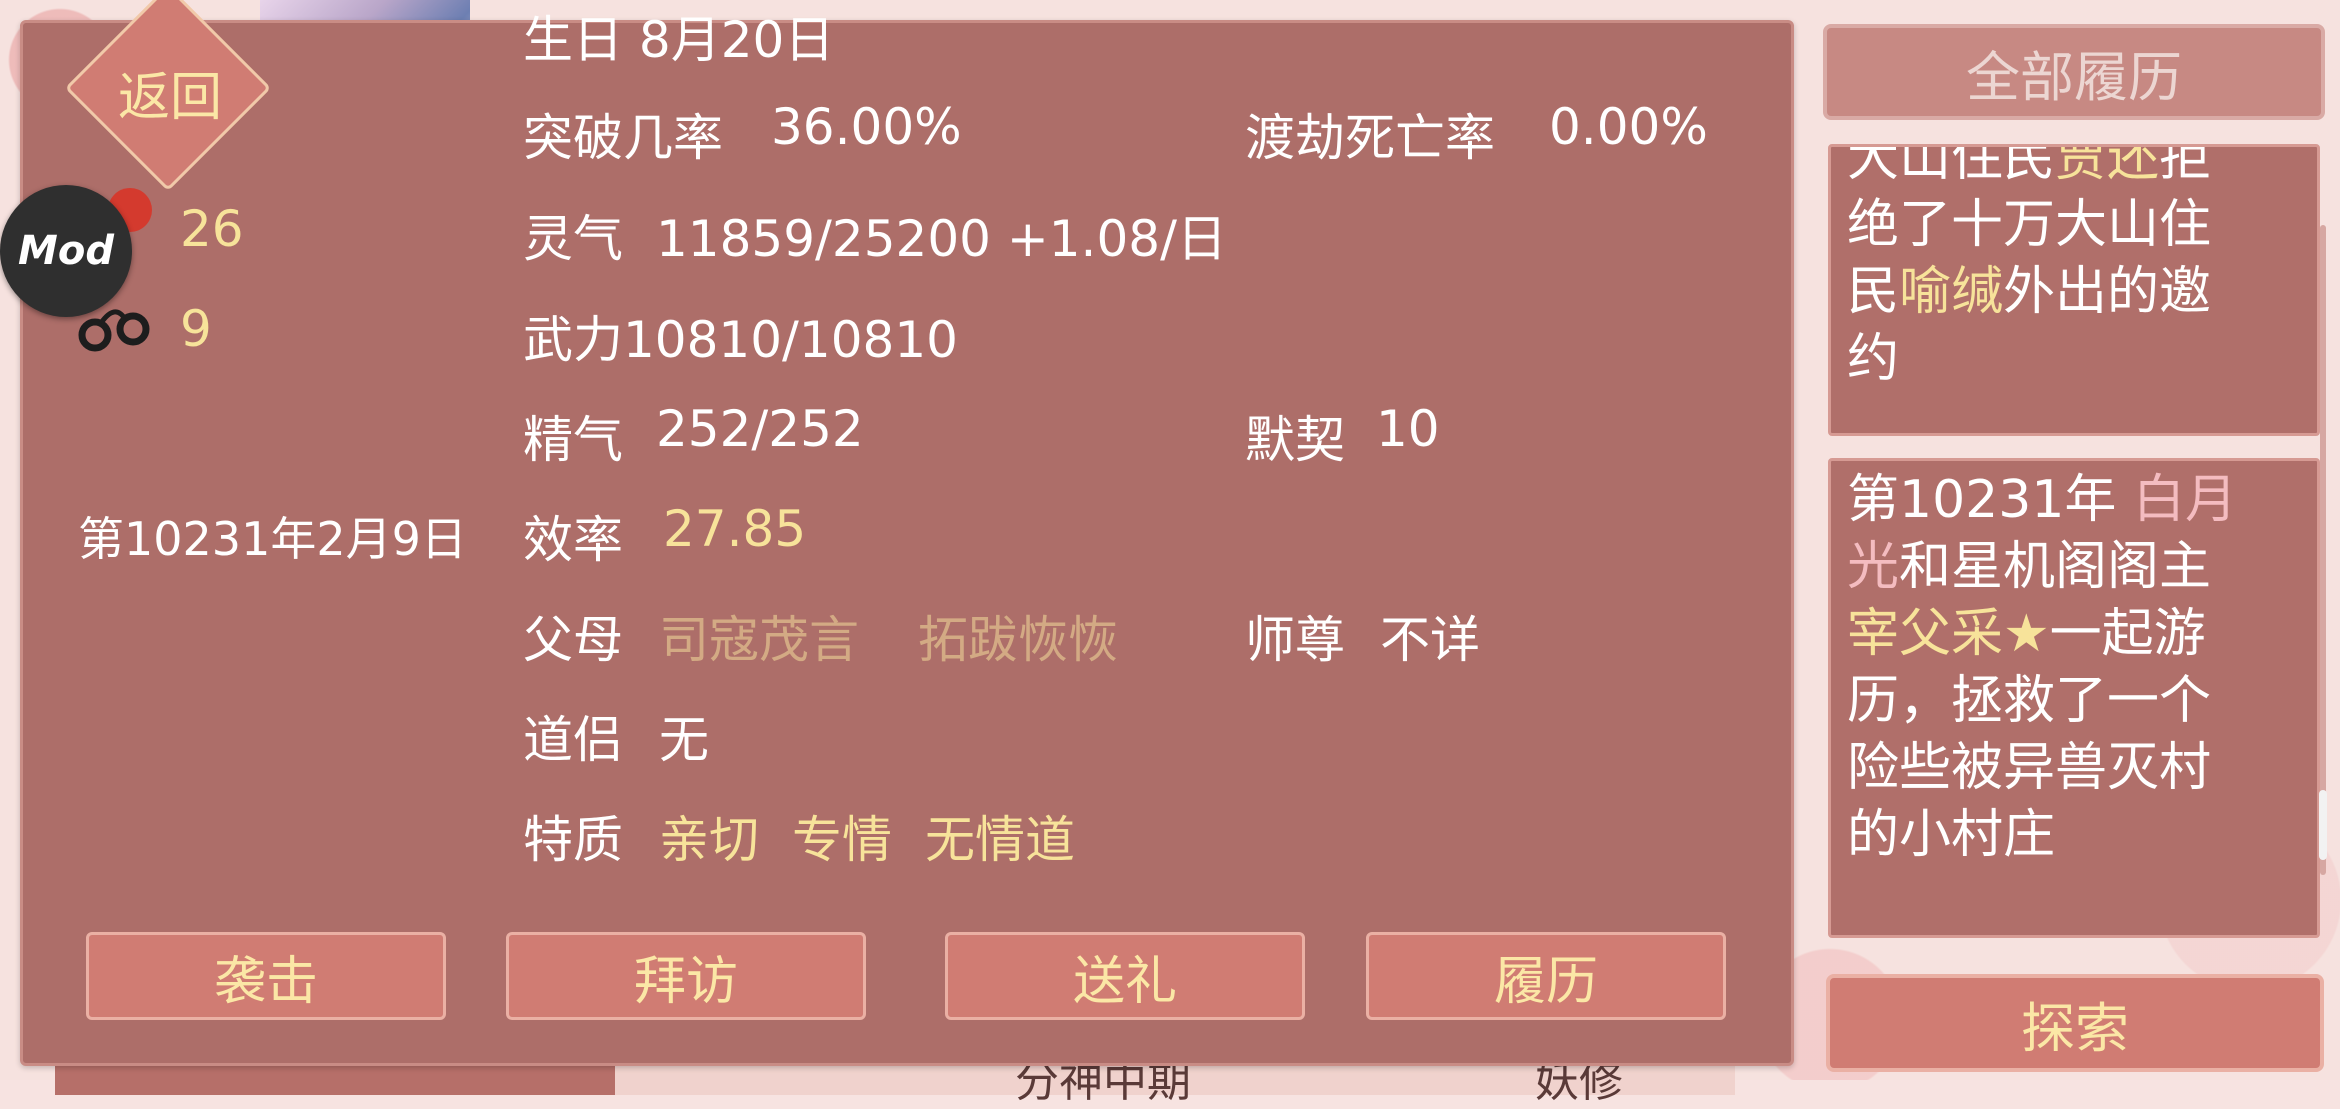 The height and width of the screenshot is (1109, 2340). I want to click on master-value: 不详, so click(1430, 640).